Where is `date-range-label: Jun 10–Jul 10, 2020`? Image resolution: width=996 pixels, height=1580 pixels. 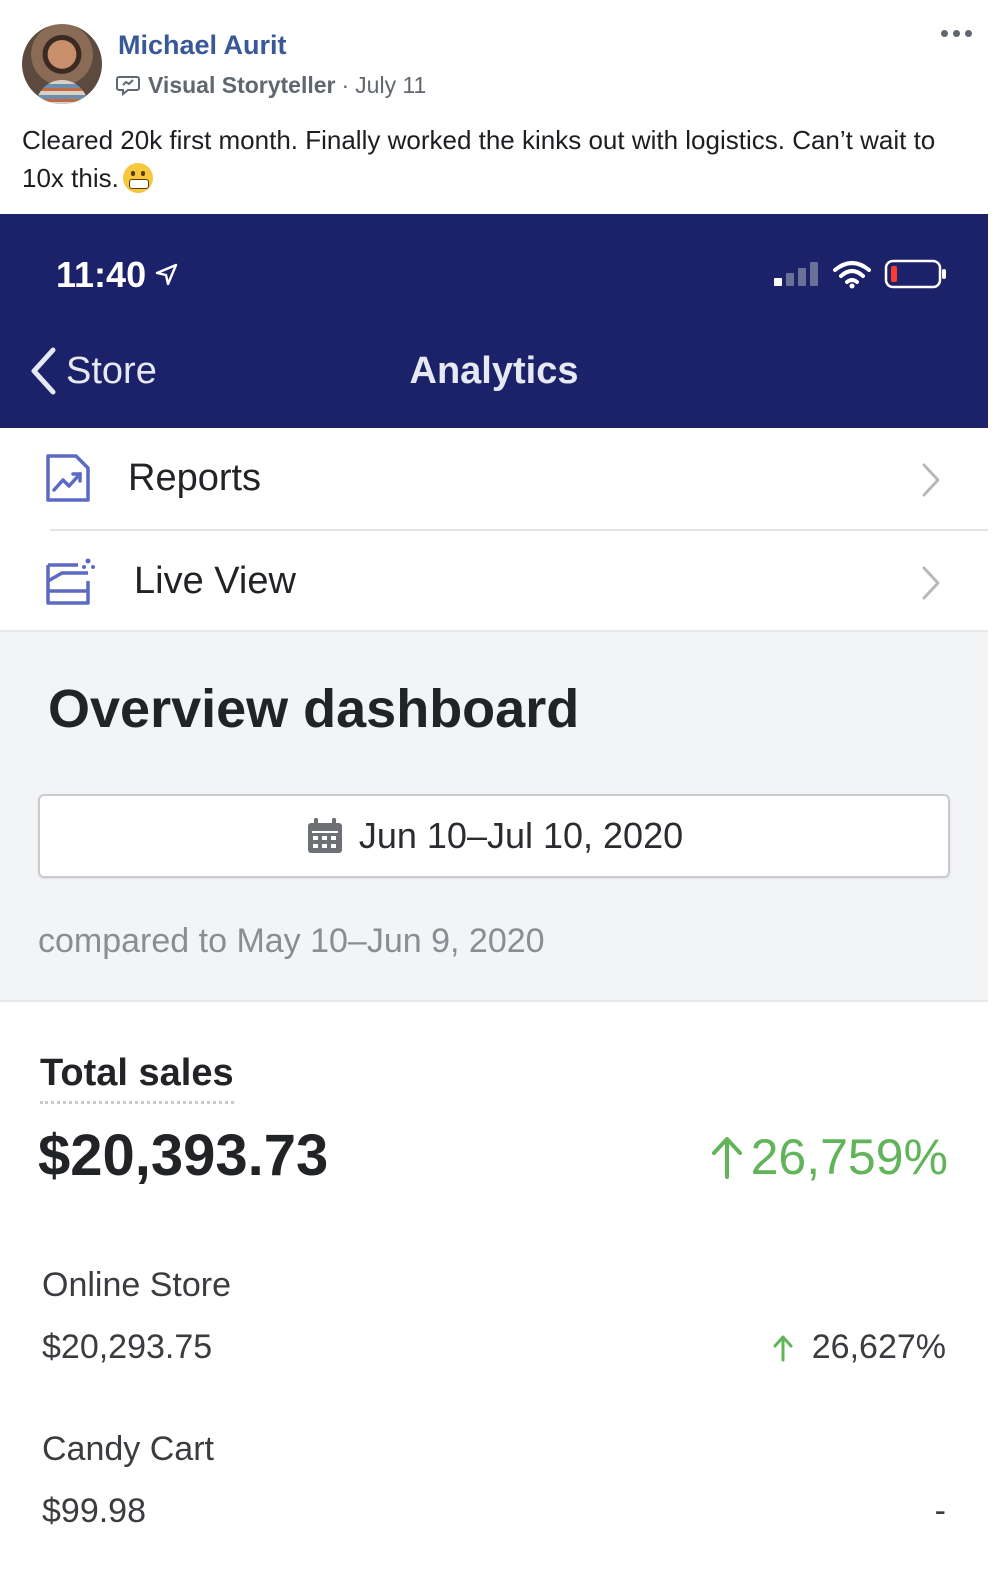
date-range-label: Jun 10–Jul 10, 2020 is located at coordinates (521, 835).